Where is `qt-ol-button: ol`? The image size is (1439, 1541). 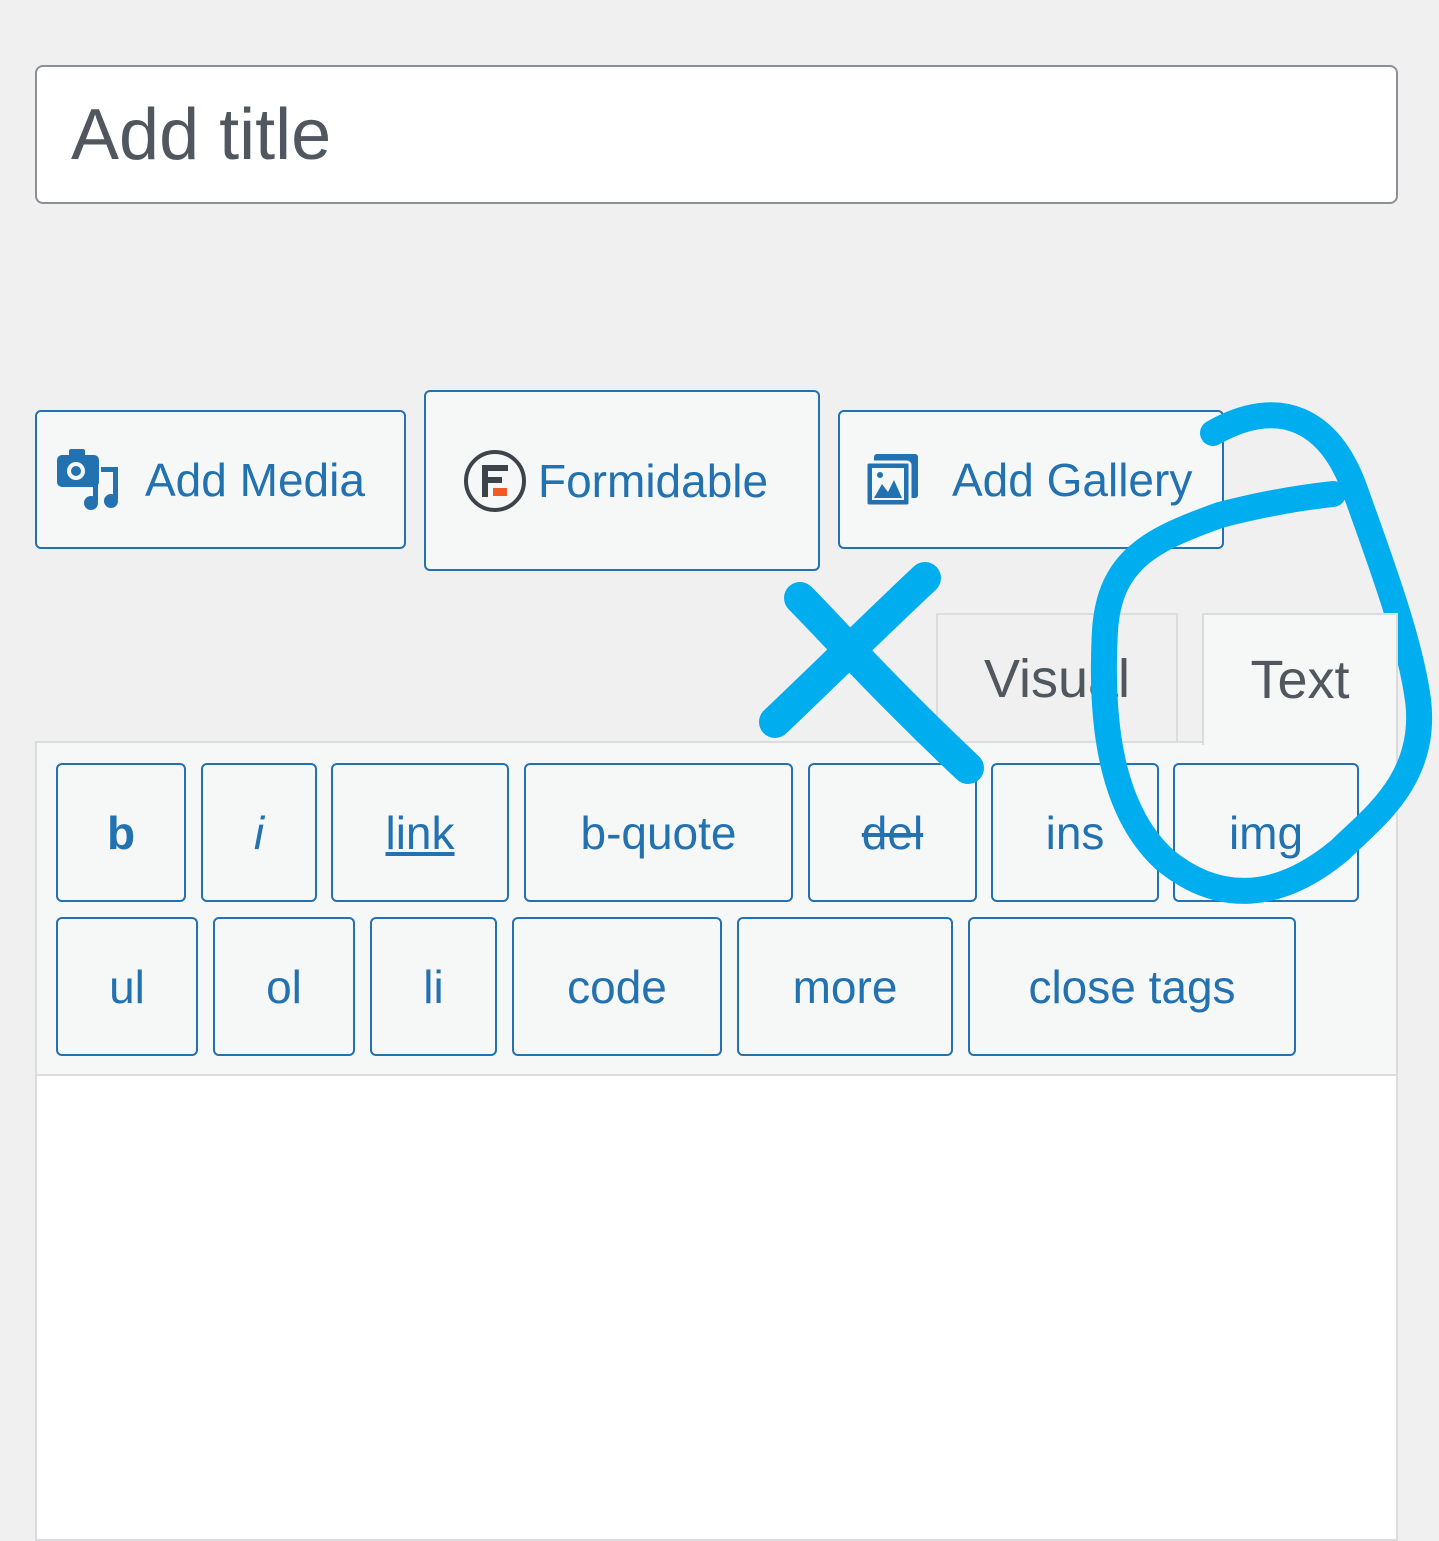 qt-ol-button: ol is located at coordinates (284, 986).